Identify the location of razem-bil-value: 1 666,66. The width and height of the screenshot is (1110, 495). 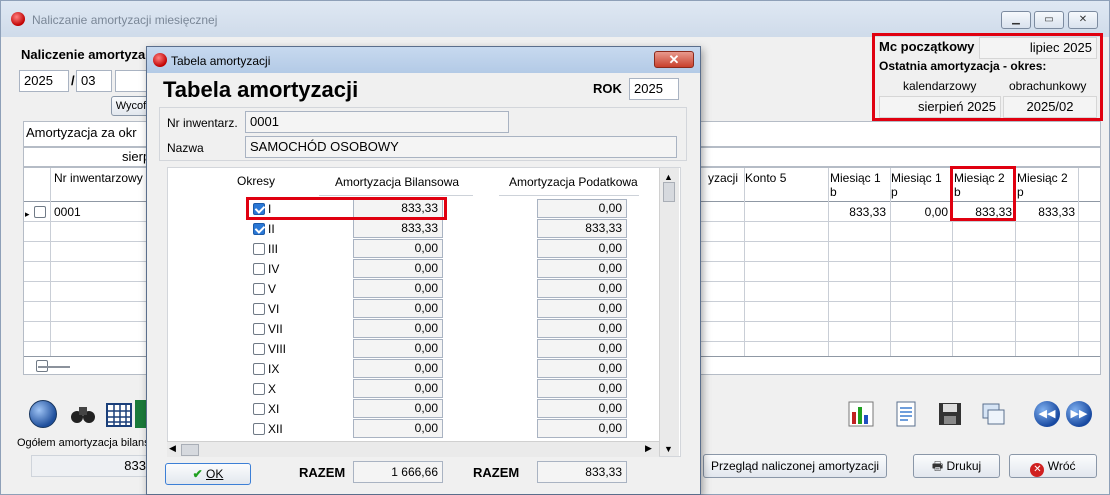
(398, 472).